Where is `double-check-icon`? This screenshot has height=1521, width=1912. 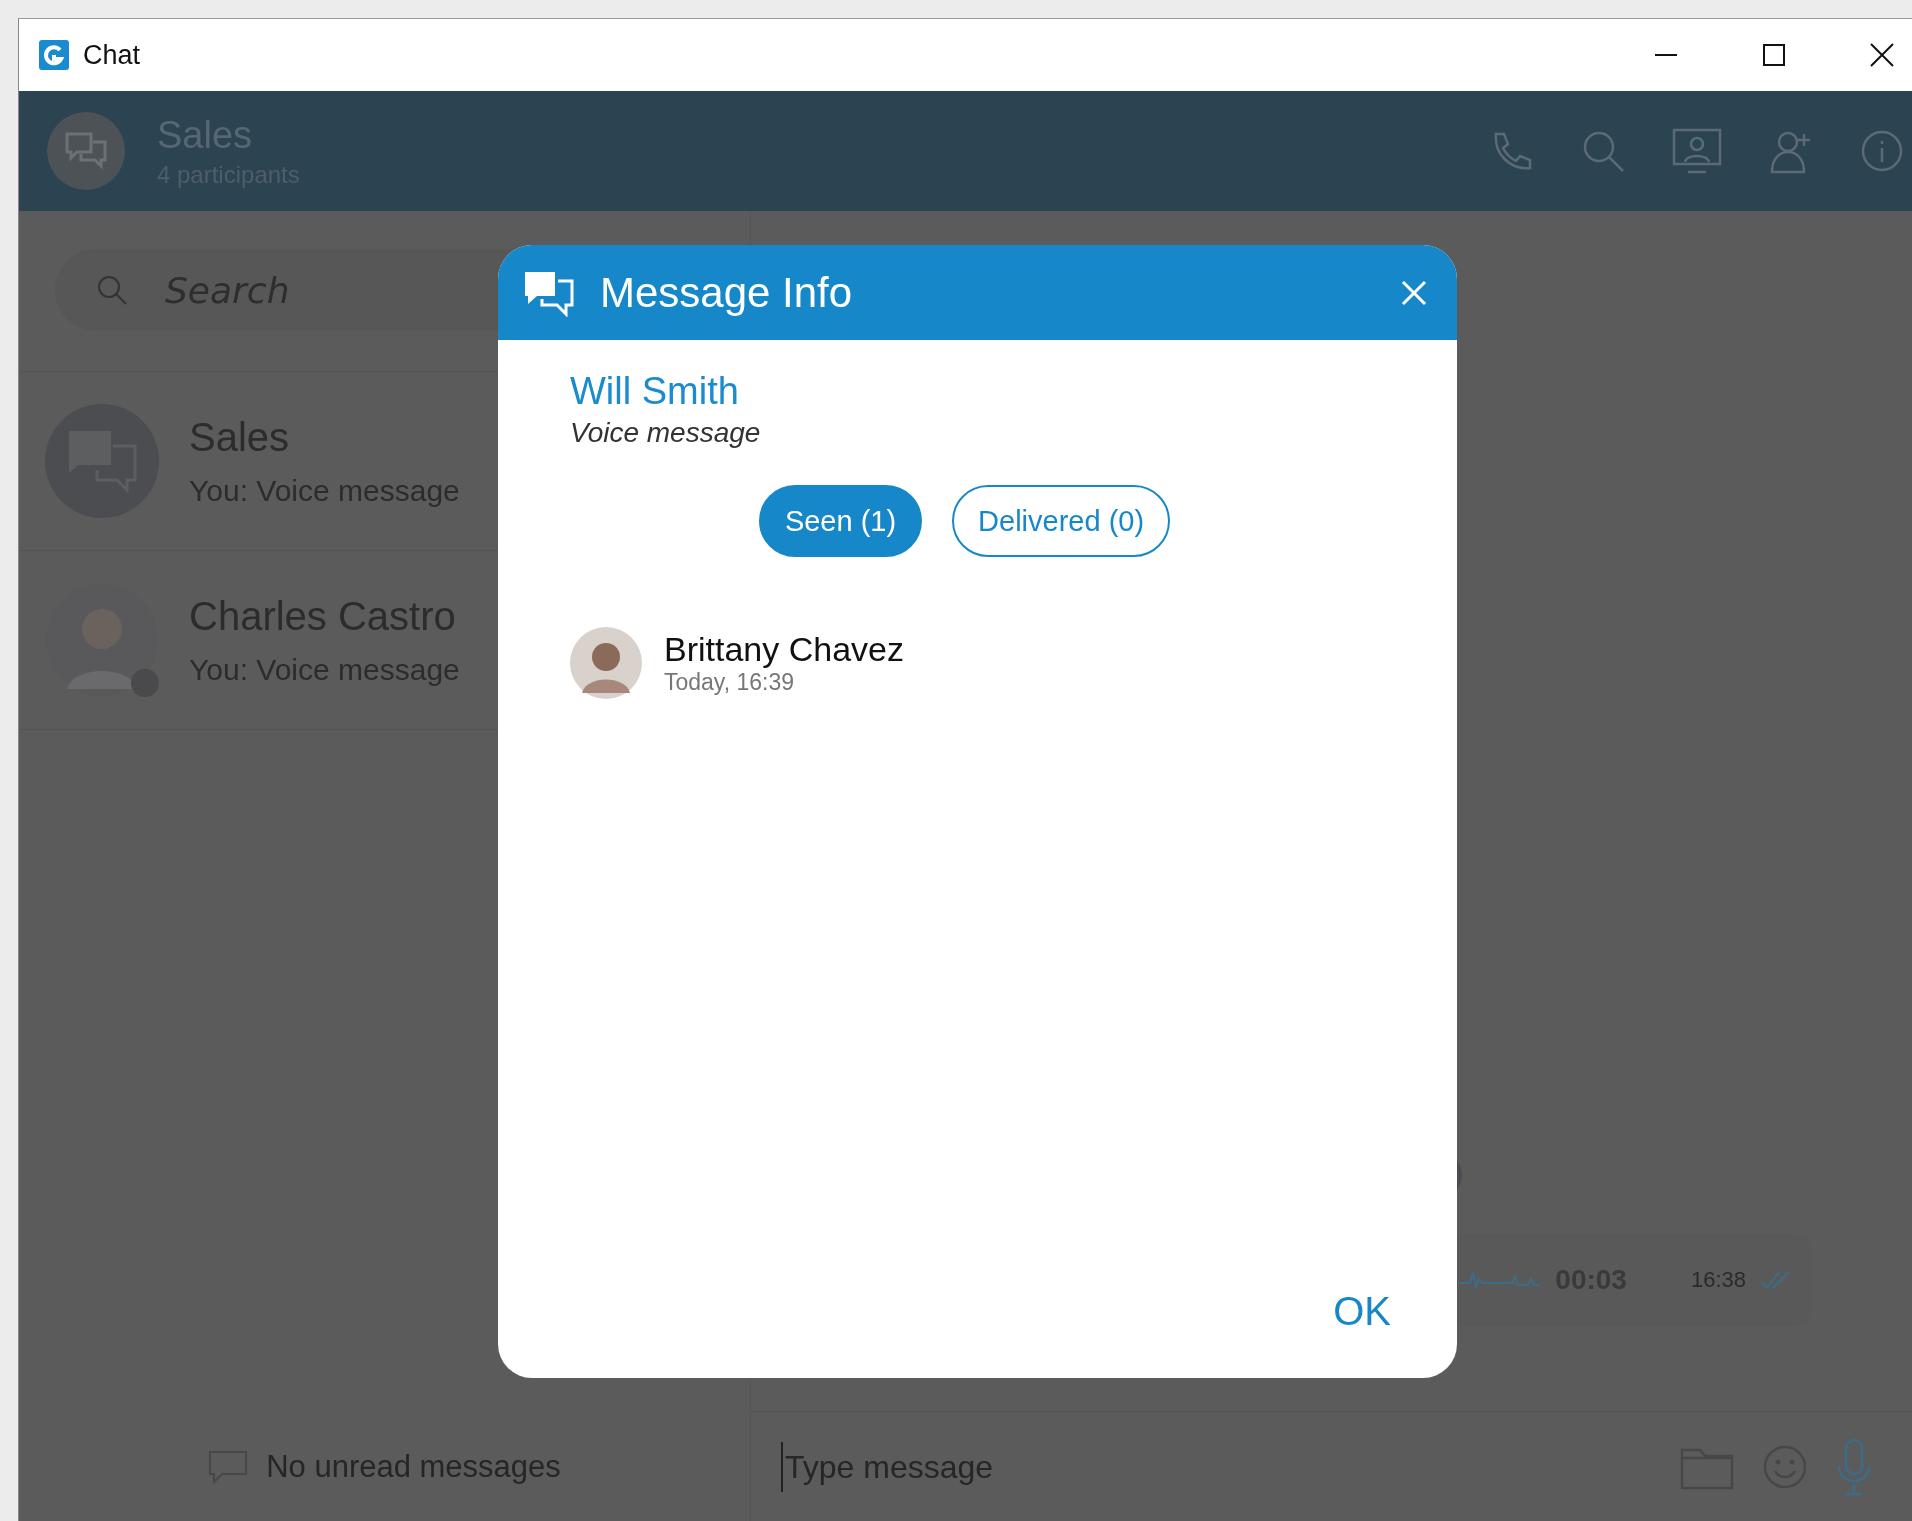
double-check-icon is located at coordinates (1776, 1280).